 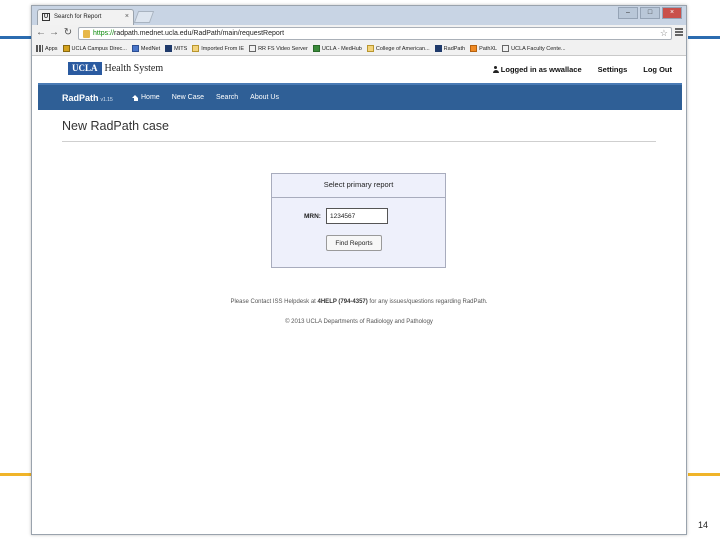 What do you see at coordinates (68, 33) in the screenshot?
I see `reload-icon: ↻` at bounding box center [68, 33].